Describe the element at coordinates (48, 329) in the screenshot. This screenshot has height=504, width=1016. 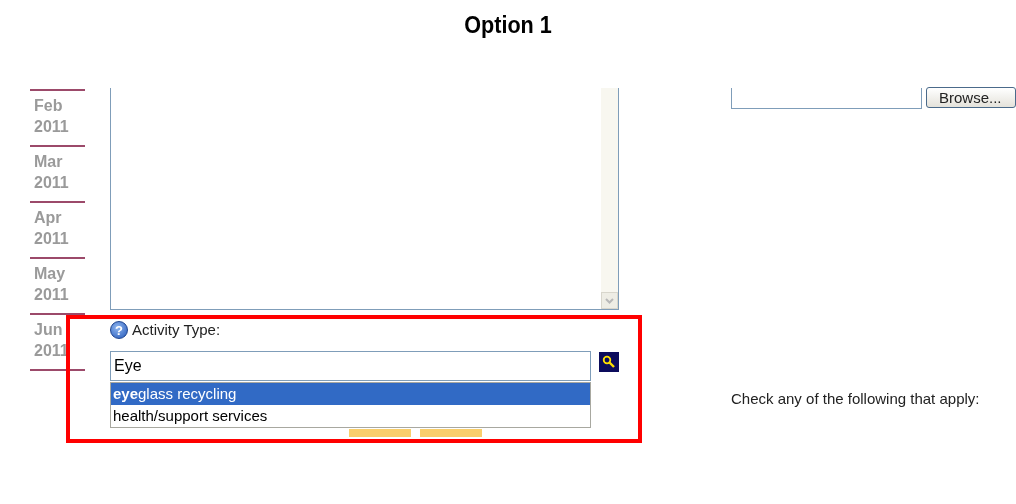
I see `month-label: Jun` at that location.